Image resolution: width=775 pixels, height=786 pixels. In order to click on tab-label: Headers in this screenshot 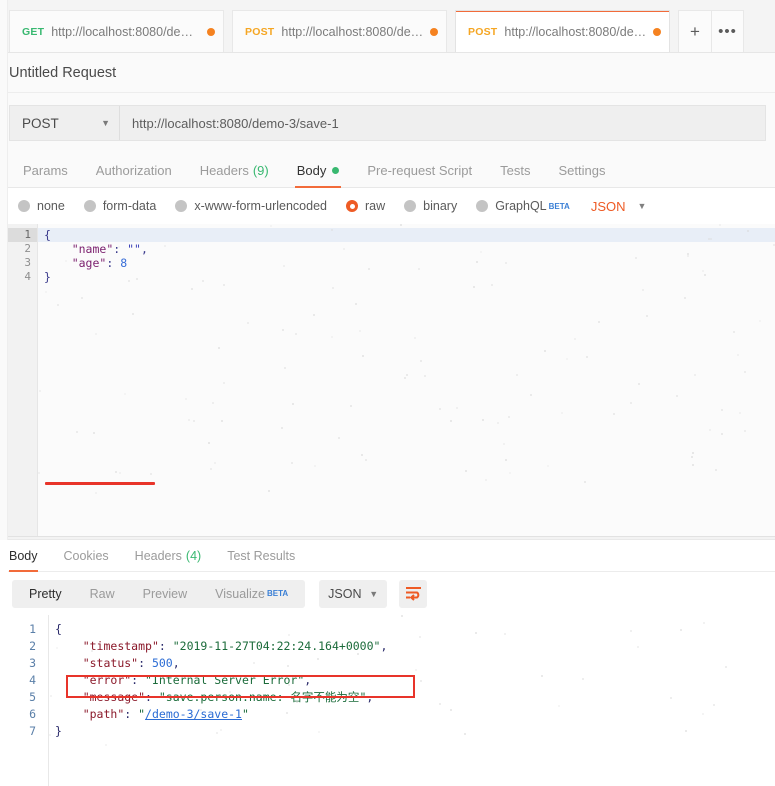, I will do `click(158, 555)`.